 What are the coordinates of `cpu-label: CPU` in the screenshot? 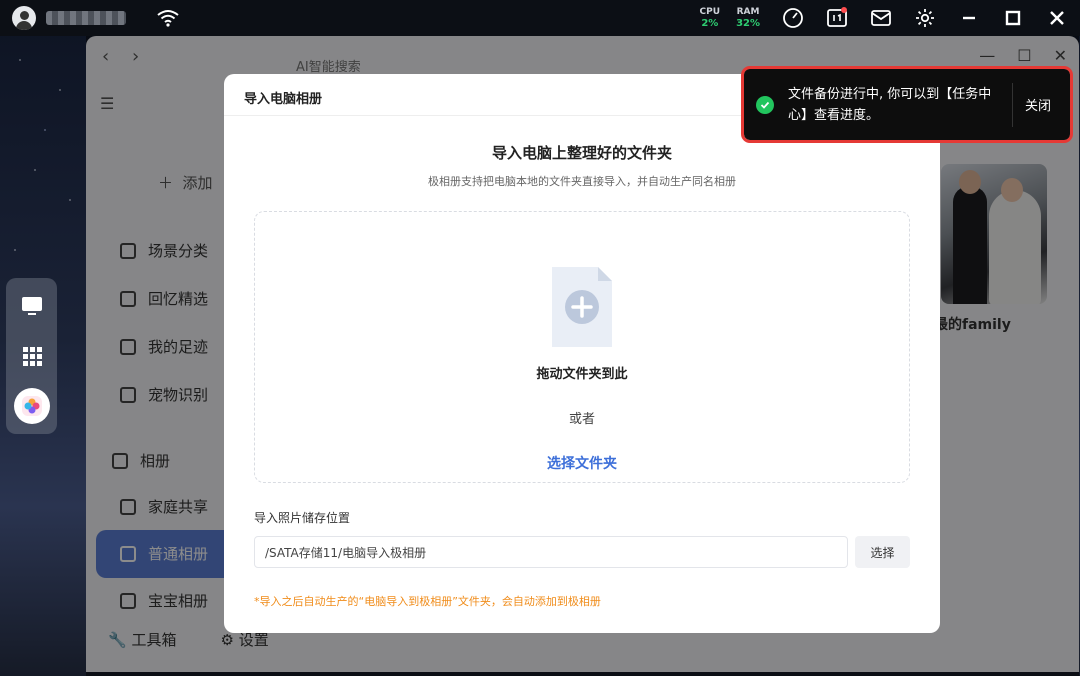 It's located at (710, 12).